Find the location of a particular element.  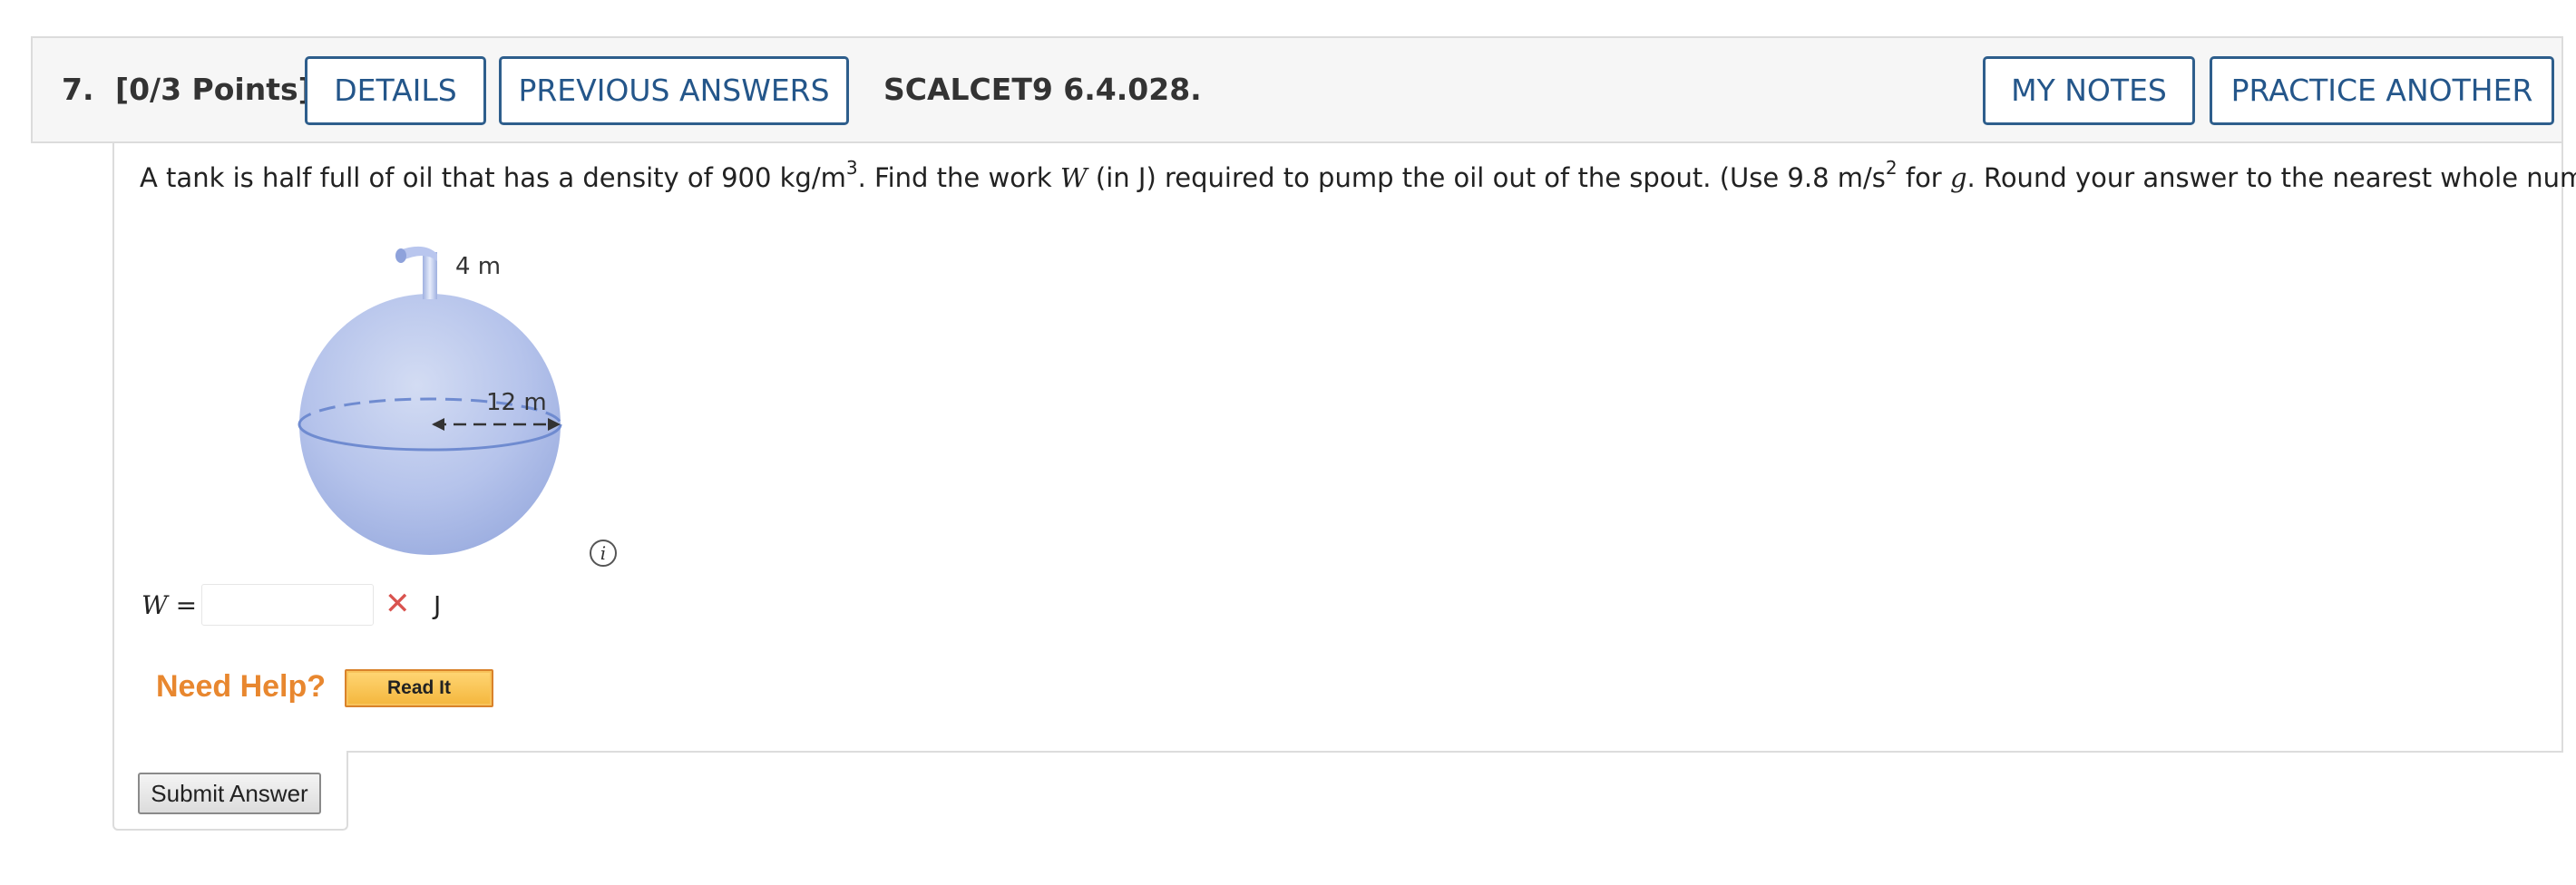

spout-label: 4 m is located at coordinates (478, 266).